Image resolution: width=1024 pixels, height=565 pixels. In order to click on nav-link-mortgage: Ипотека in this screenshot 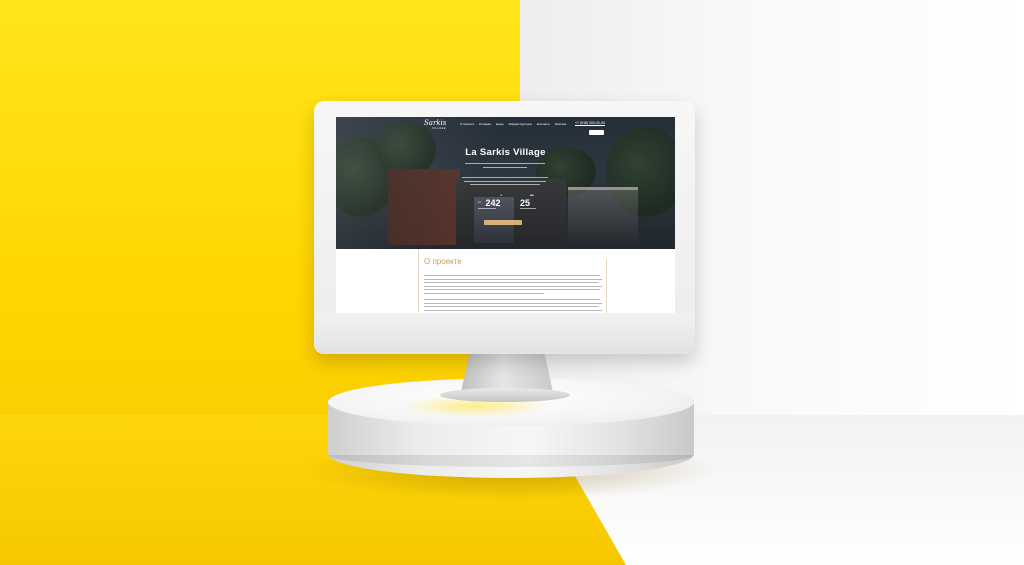, I will do `click(560, 124)`.